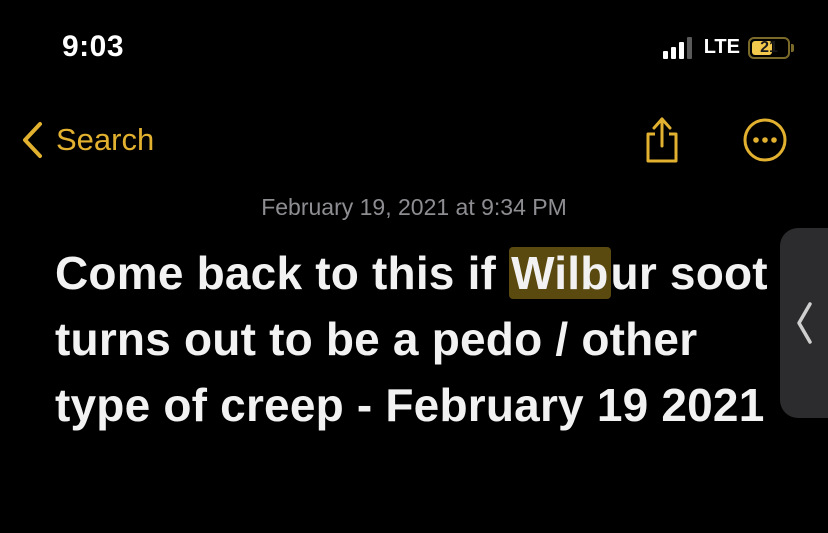  I want to click on side-panel-handle, so click(804, 323).